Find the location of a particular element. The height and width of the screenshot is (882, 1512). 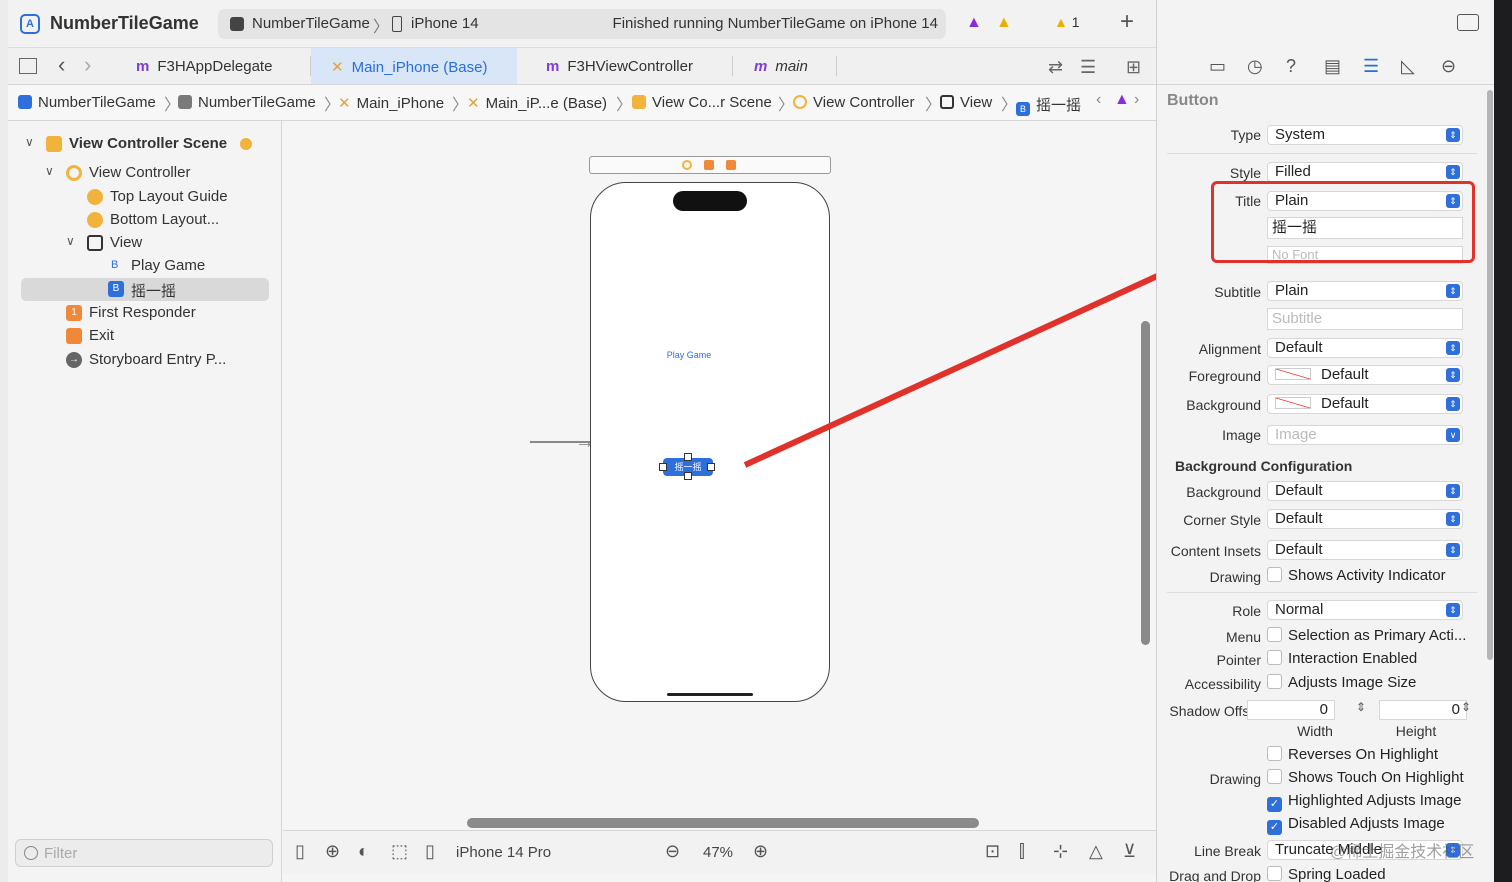

bgc-background-popup: Default ⇕ is located at coordinates (1365, 491).